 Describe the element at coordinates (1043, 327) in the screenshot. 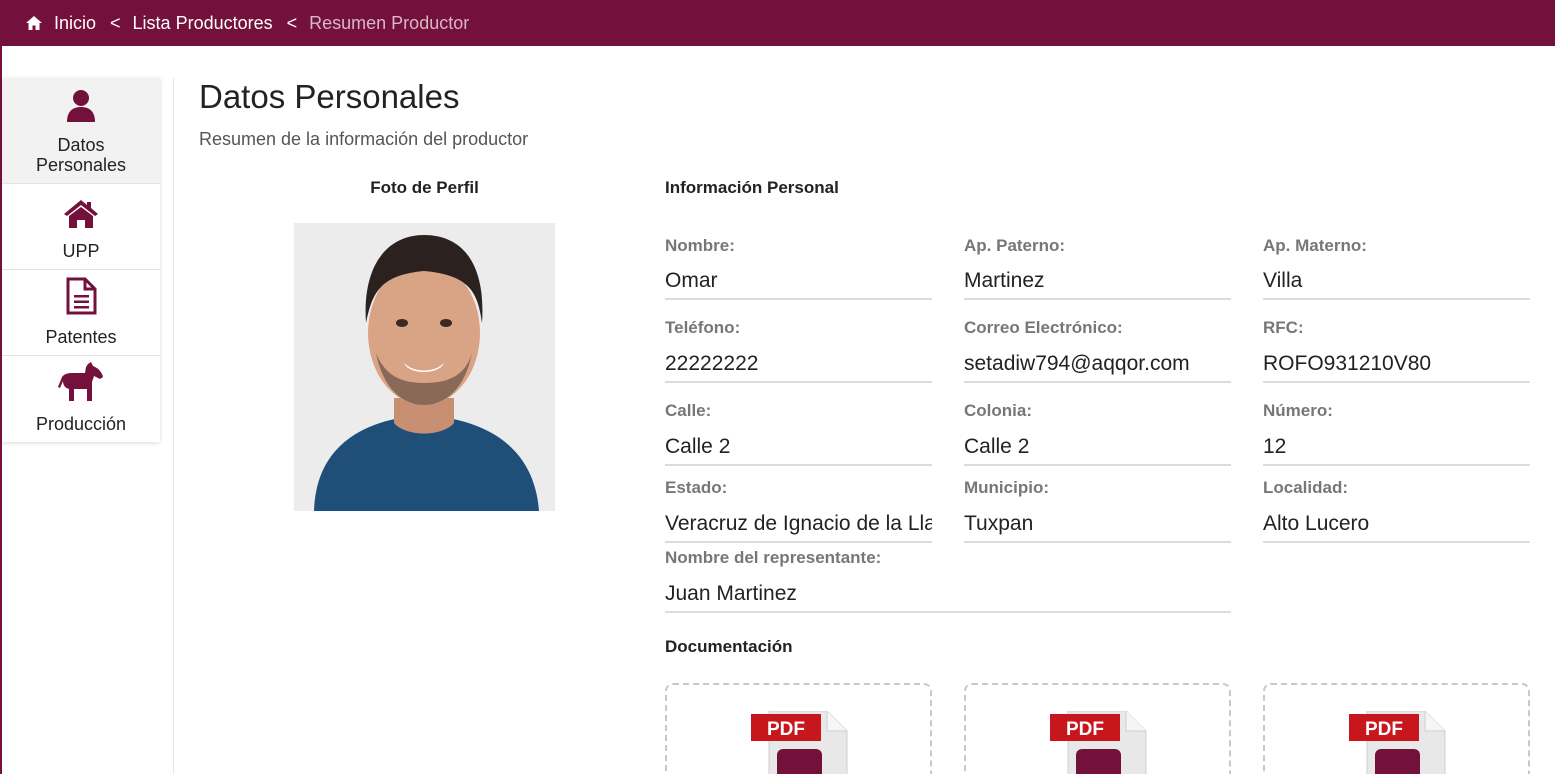

I see `correo-label: Correo Electrónico:` at that location.